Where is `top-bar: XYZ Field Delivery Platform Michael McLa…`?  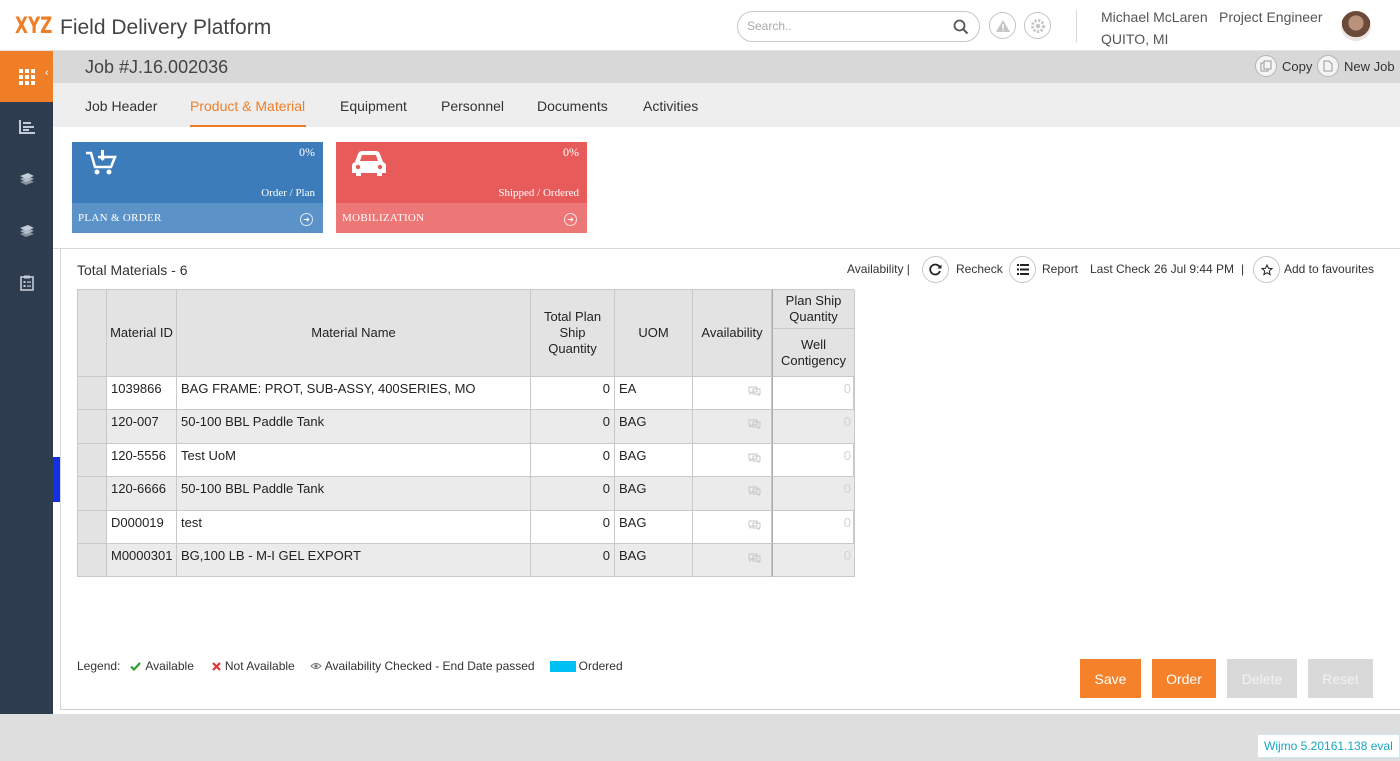 top-bar: XYZ Field Delivery Platform Michael McLa… is located at coordinates (700, 25).